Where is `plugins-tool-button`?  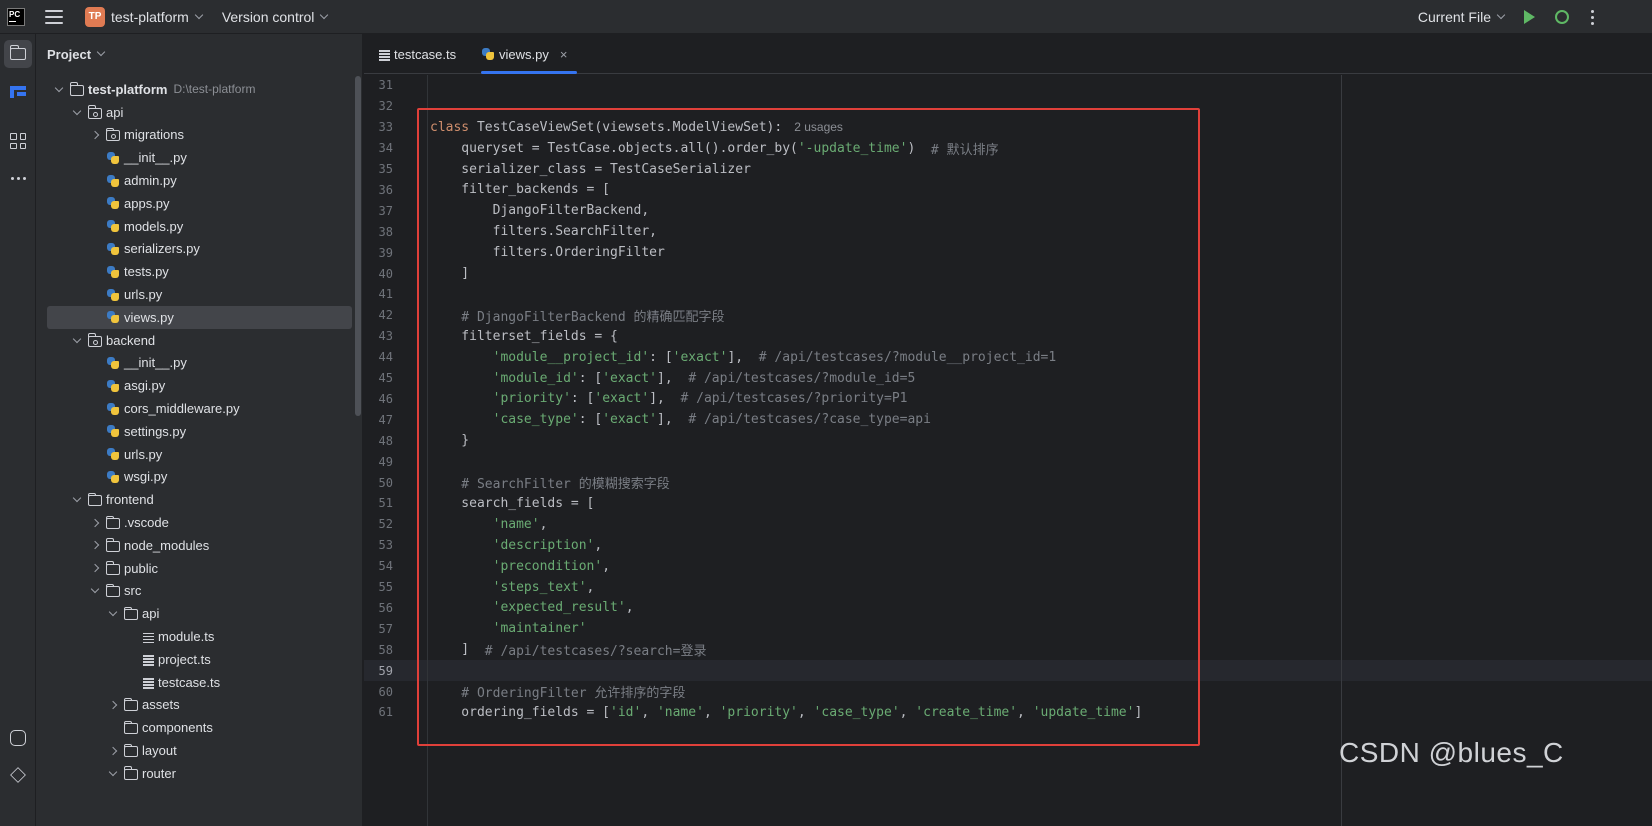 plugins-tool-button is located at coordinates (18, 141).